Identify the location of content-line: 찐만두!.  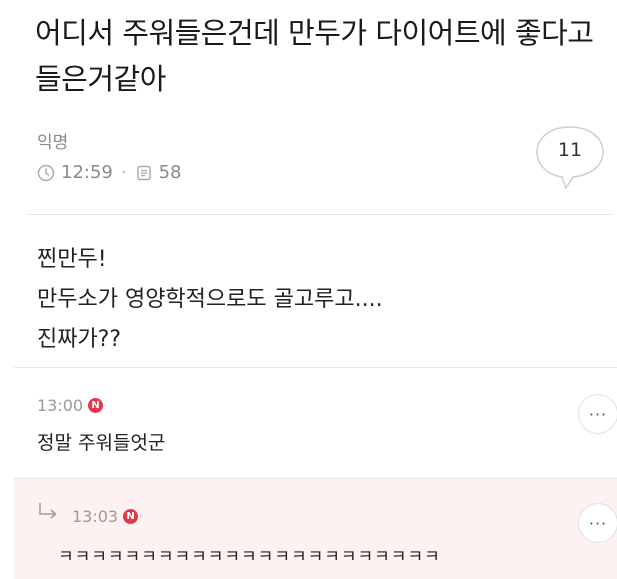
(72, 259).